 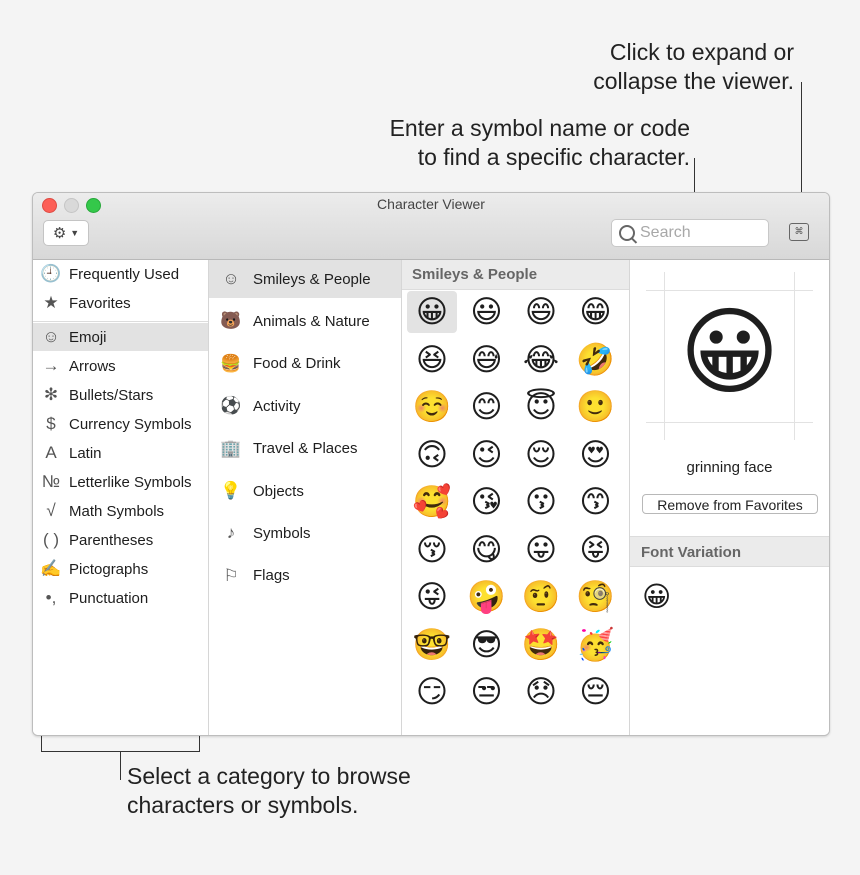 I want to click on category-label: Travel & Places, so click(x=305, y=449).